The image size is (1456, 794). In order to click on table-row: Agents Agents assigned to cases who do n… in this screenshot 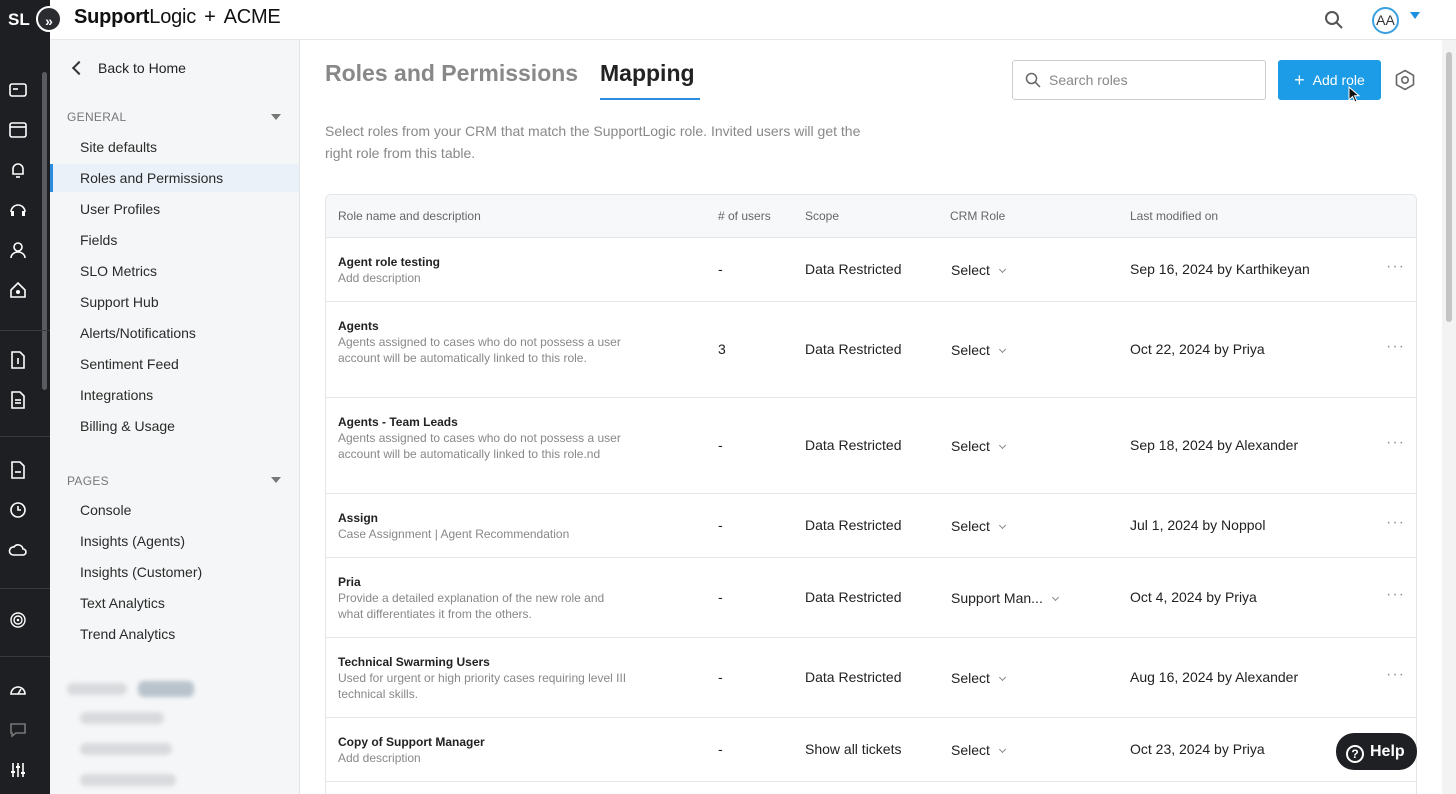, I will do `click(871, 350)`.